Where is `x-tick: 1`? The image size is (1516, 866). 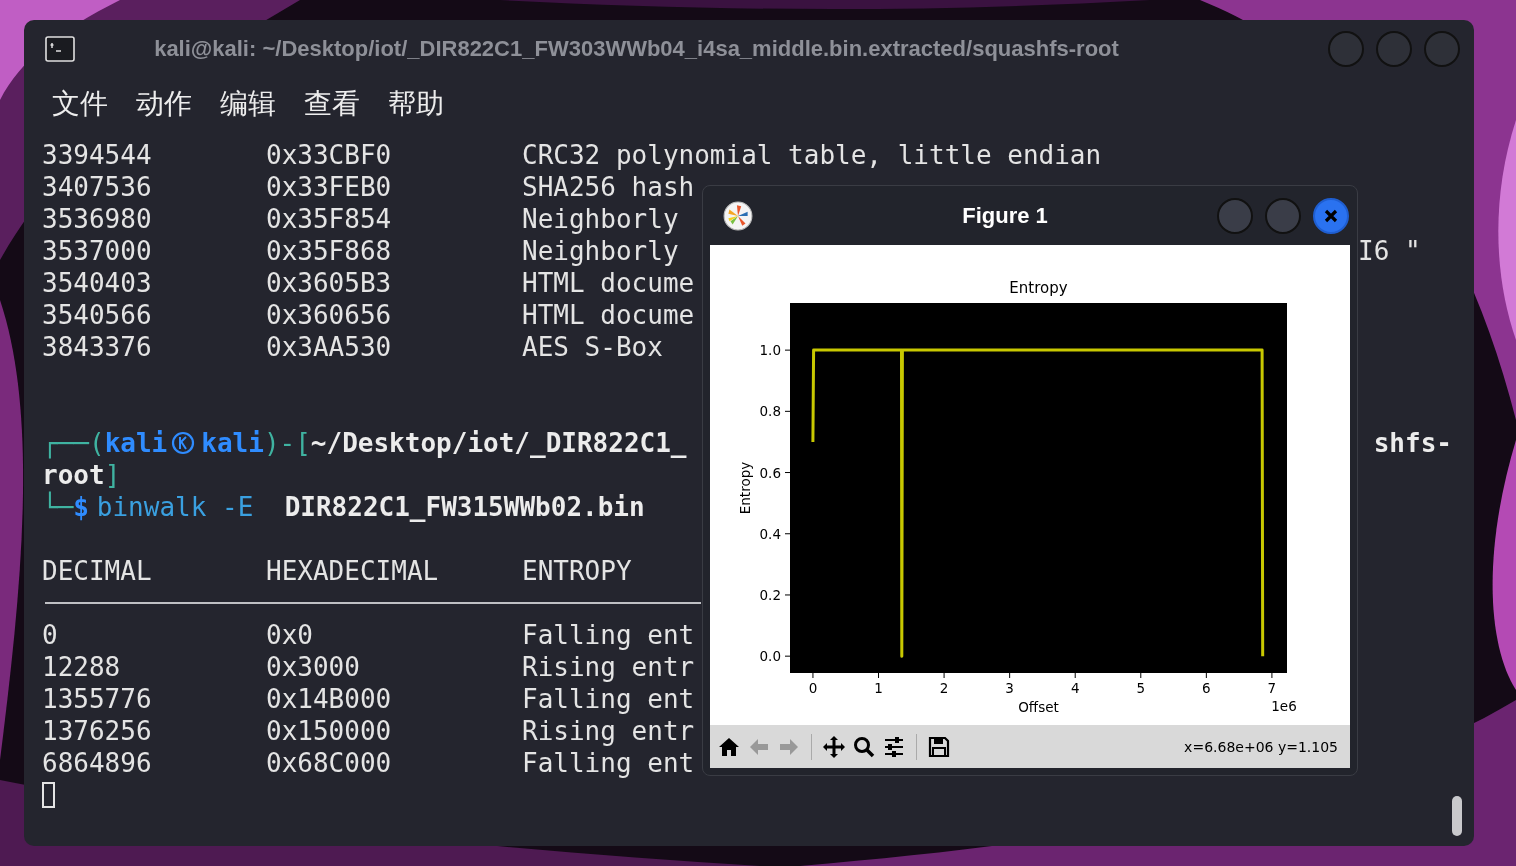 x-tick: 1 is located at coordinates (878, 684).